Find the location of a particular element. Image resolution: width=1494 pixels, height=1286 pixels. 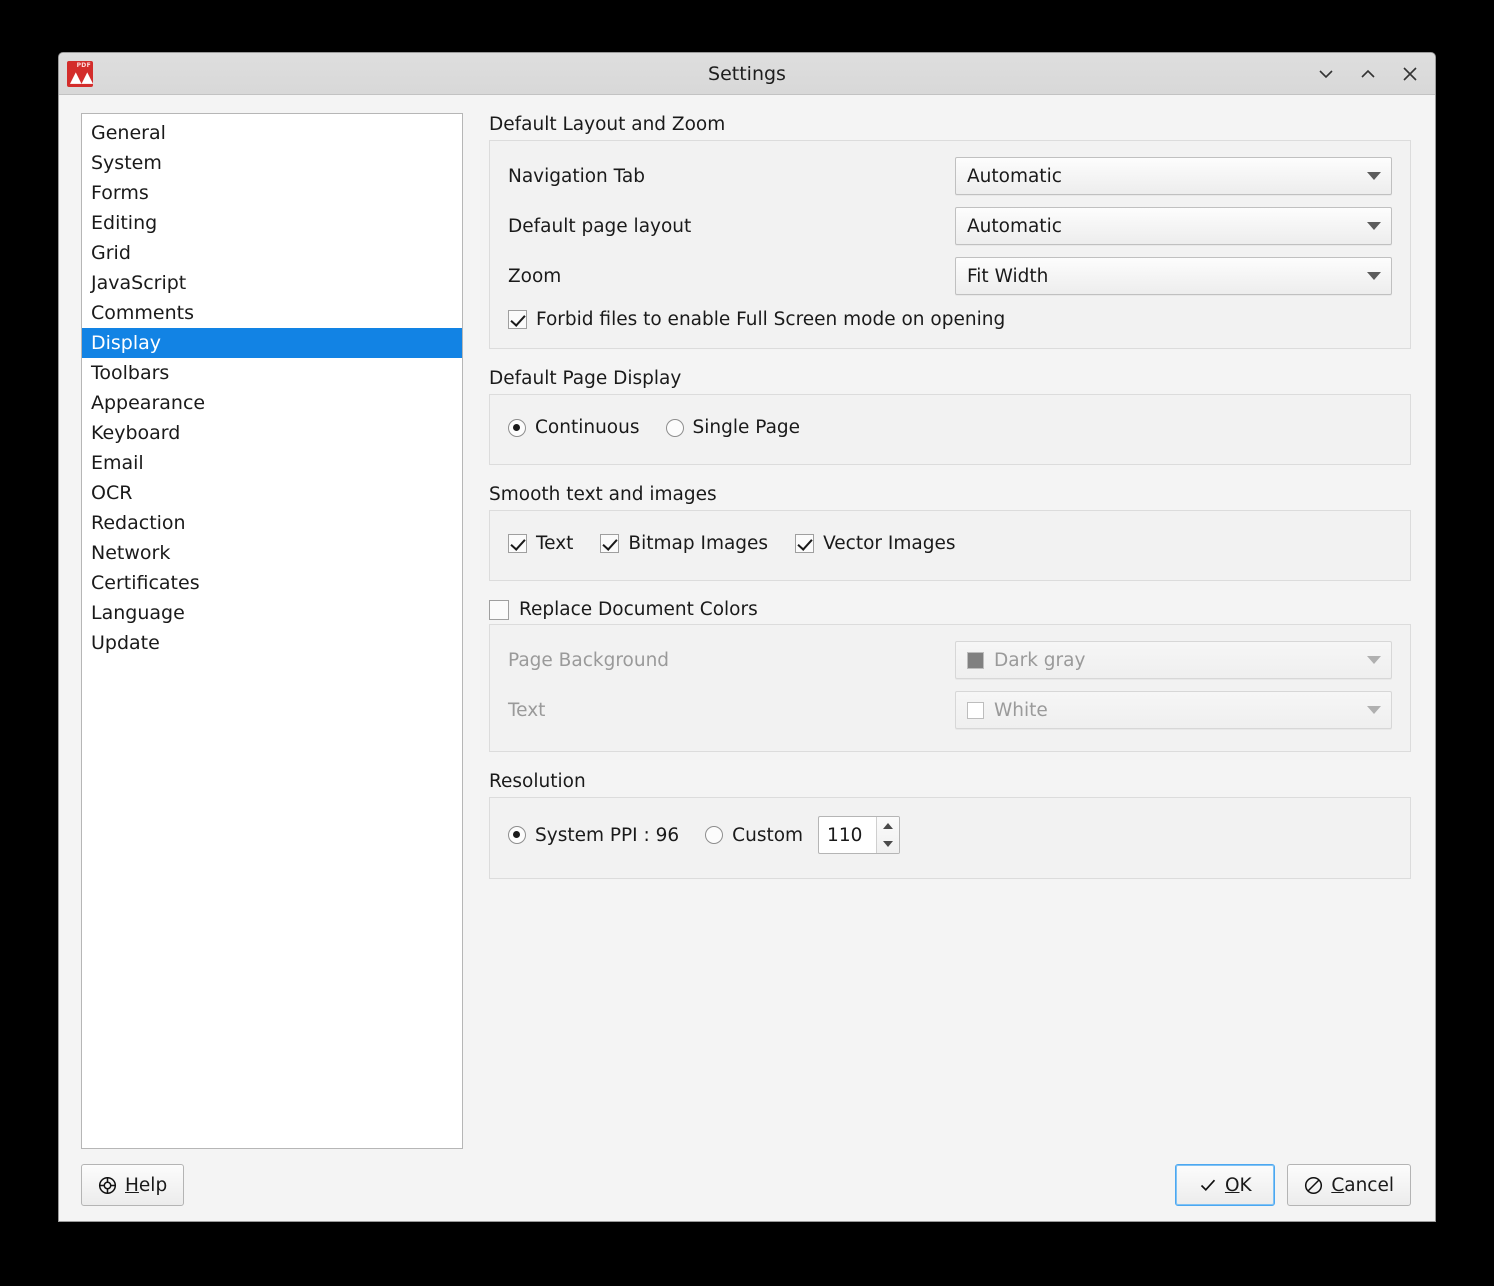

window-controls is located at coordinates (1368, 74).